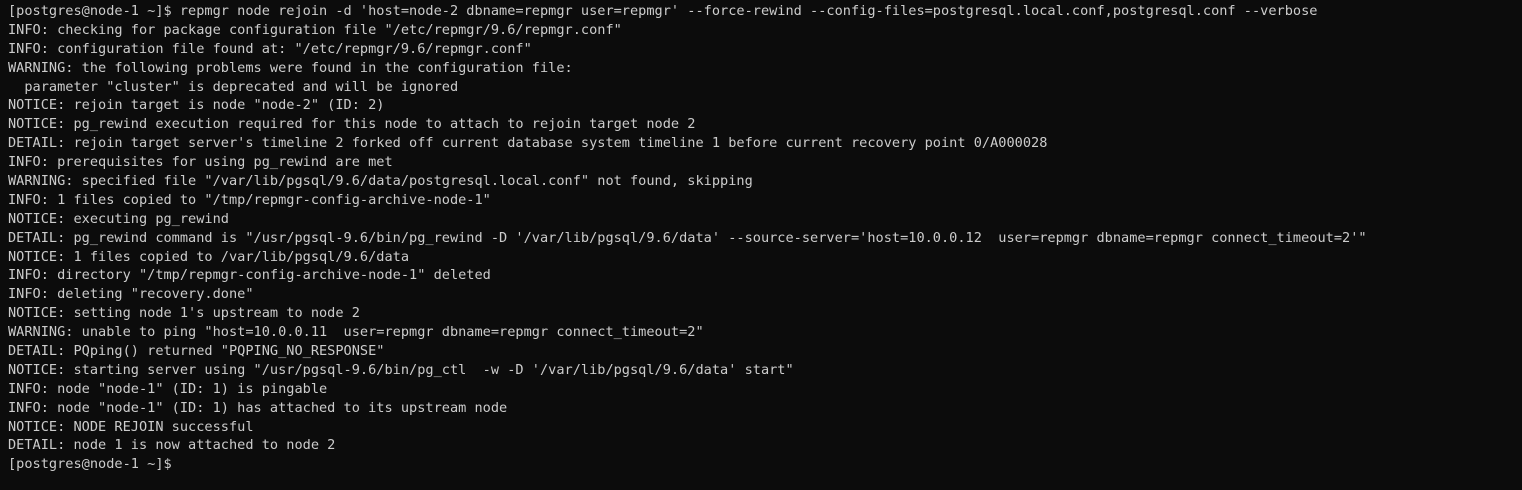 This screenshot has height=490, width=1522. What do you see at coordinates (90, 464) in the screenshot?
I see `prompt-text: [postgres@node-1 ~]$` at bounding box center [90, 464].